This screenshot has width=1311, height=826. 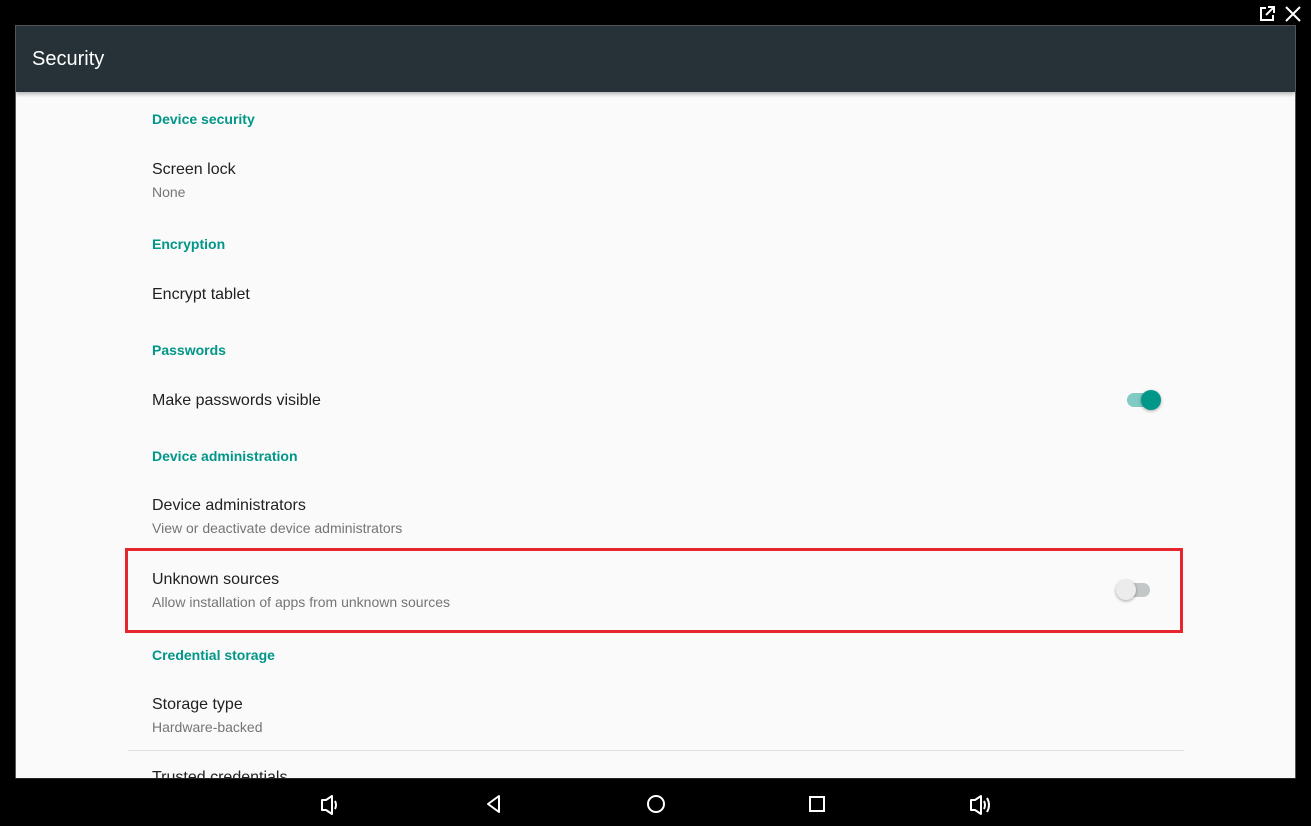 I want to click on divider, so click(x=656, y=750).